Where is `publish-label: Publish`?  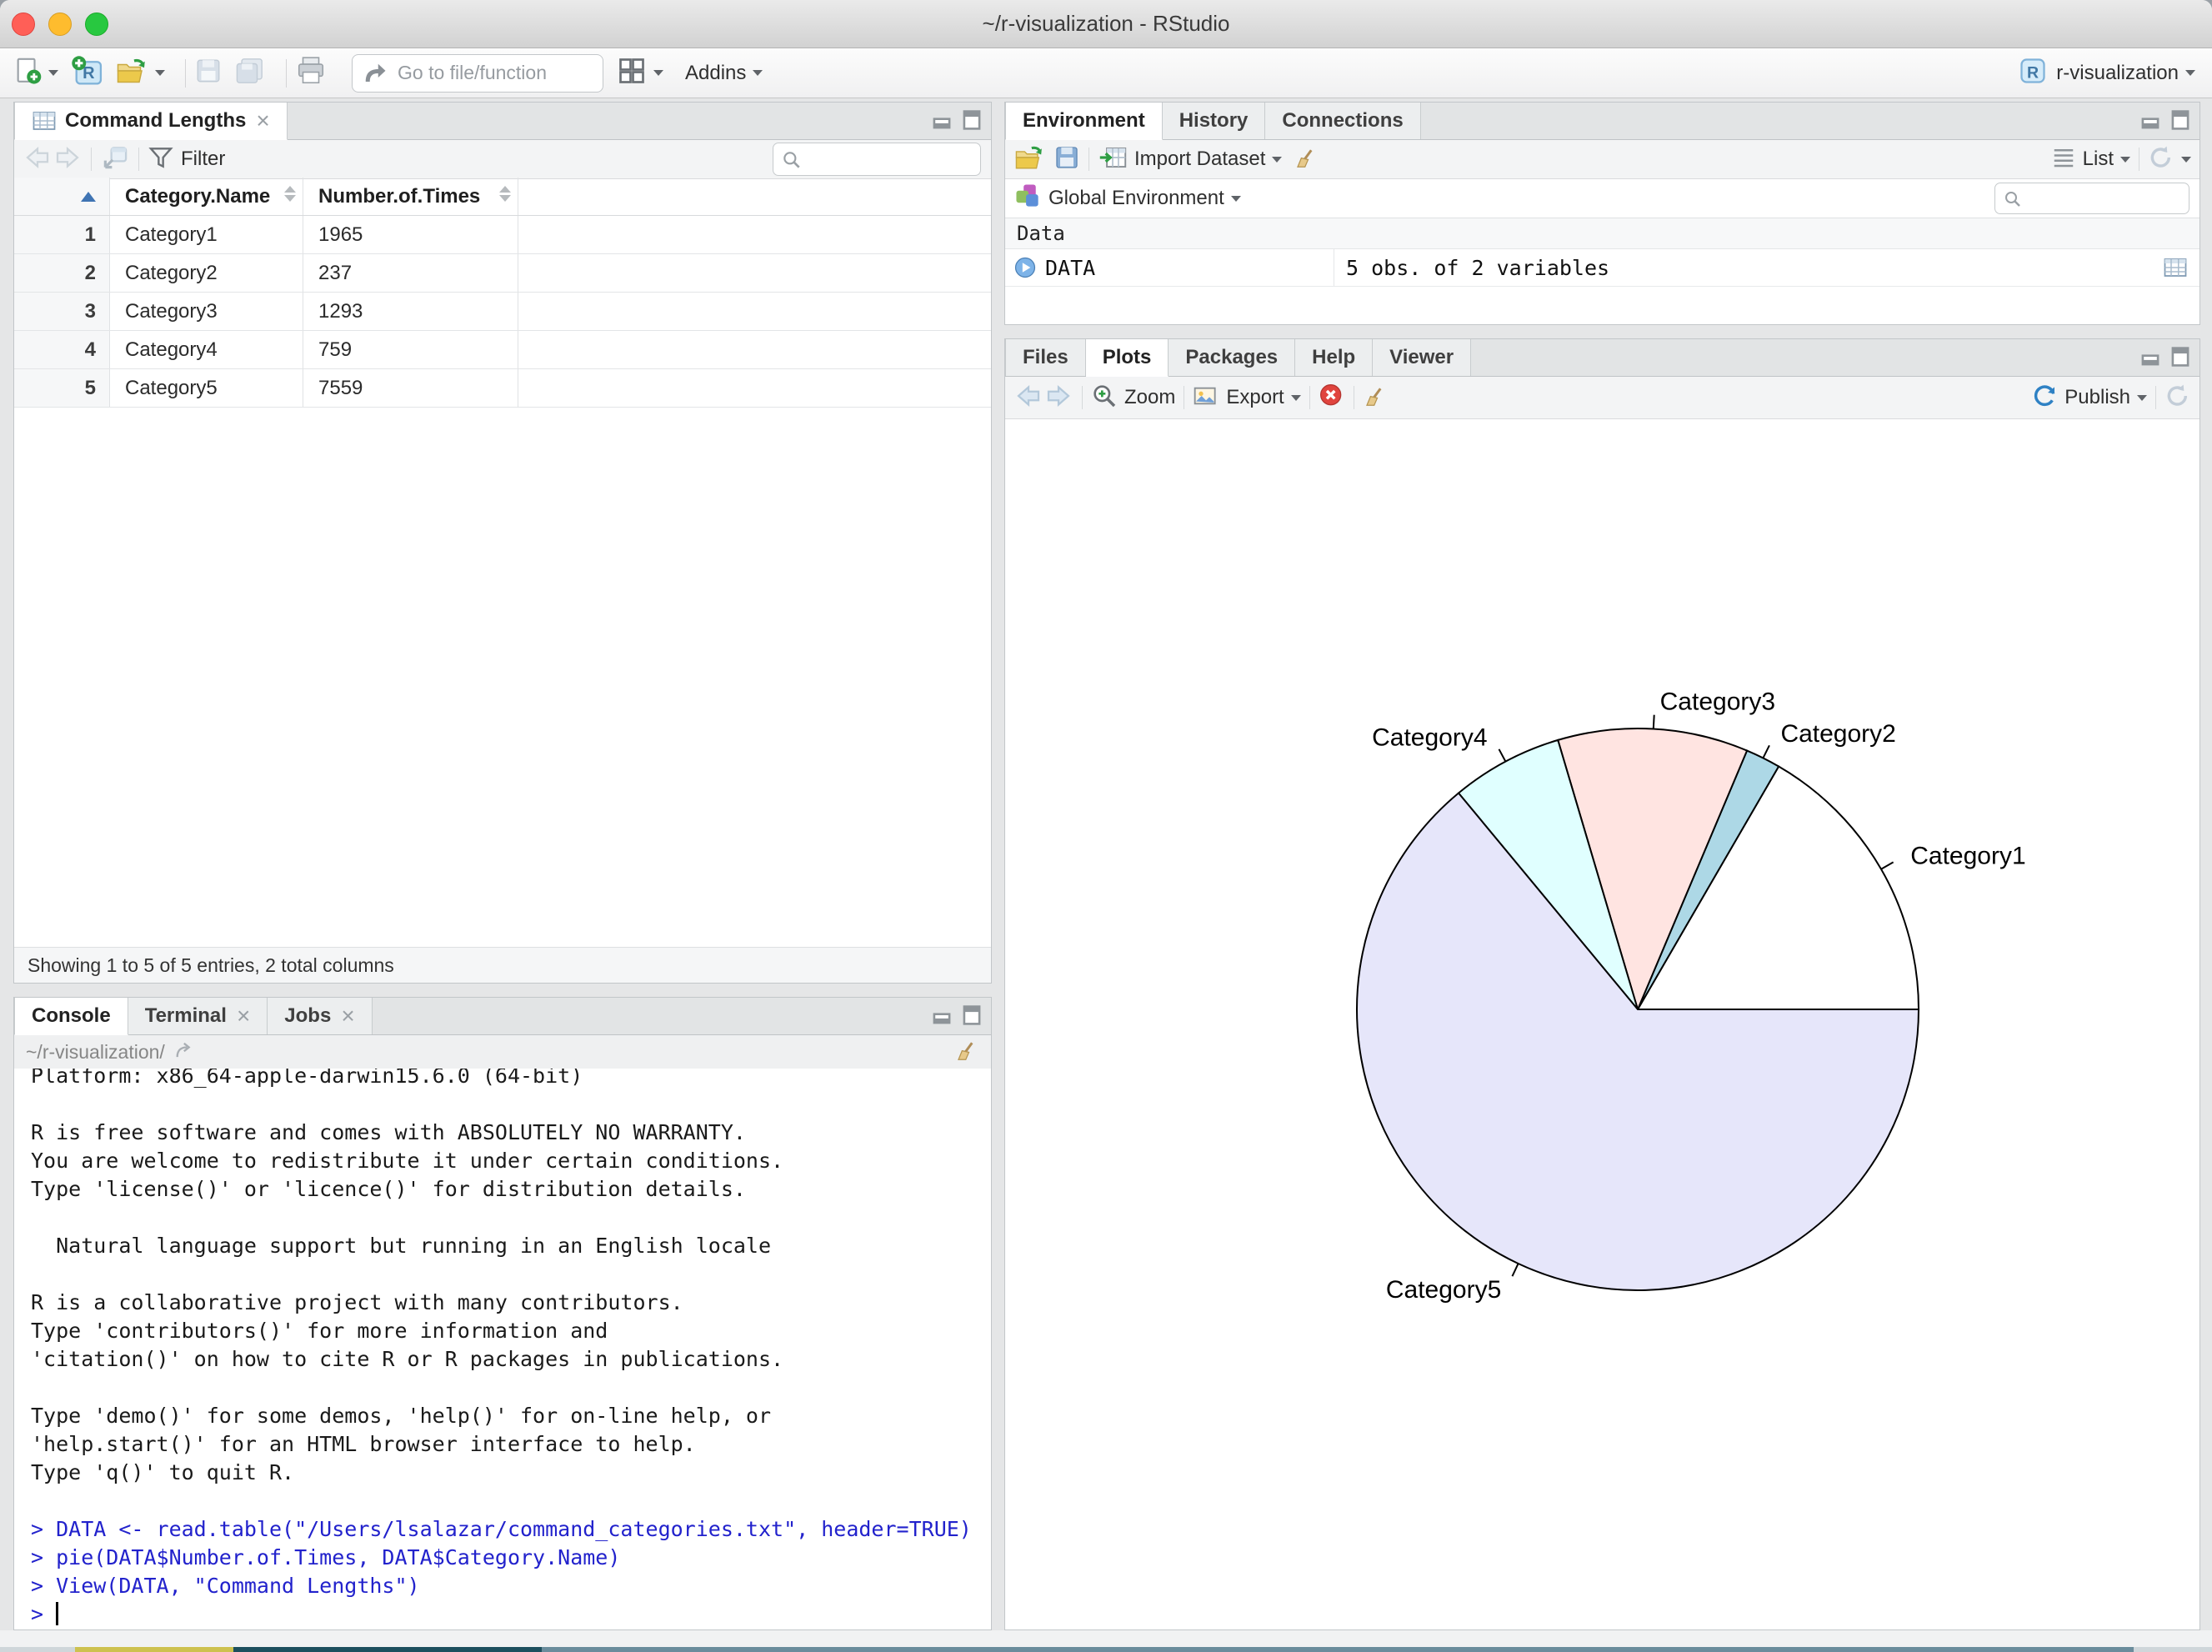 publish-label: Publish is located at coordinates (2097, 397).